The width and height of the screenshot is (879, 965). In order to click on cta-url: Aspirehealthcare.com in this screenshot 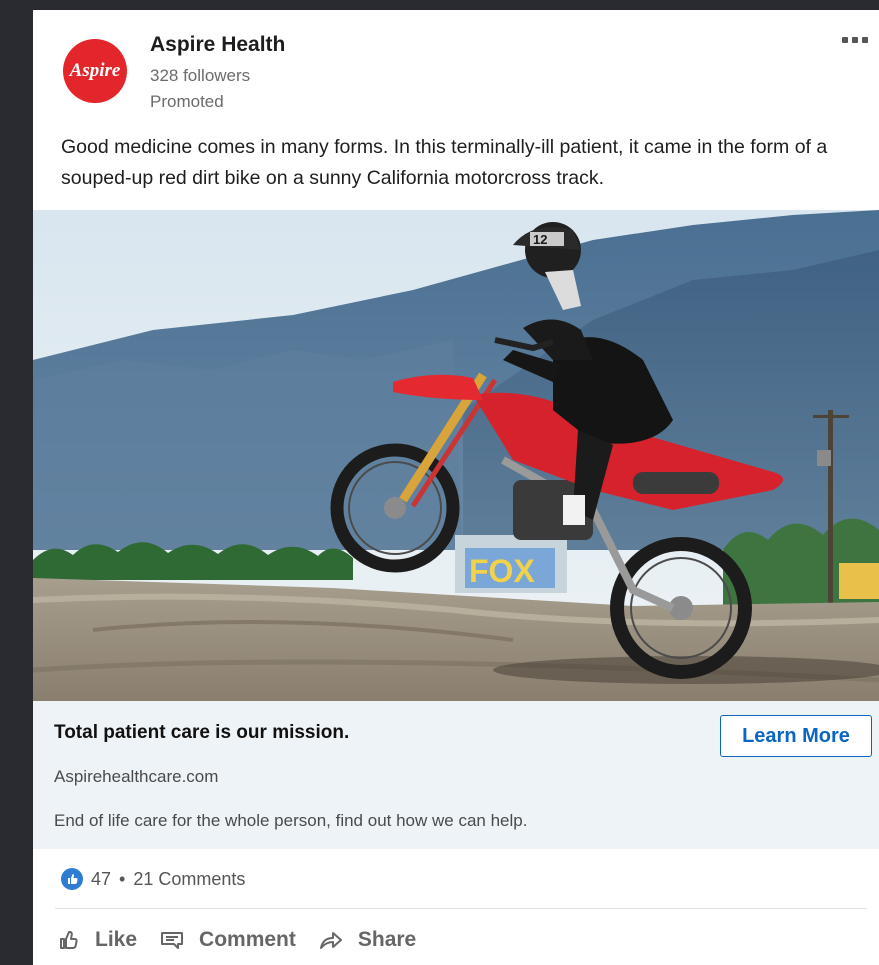, I will do `click(136, 777)`.